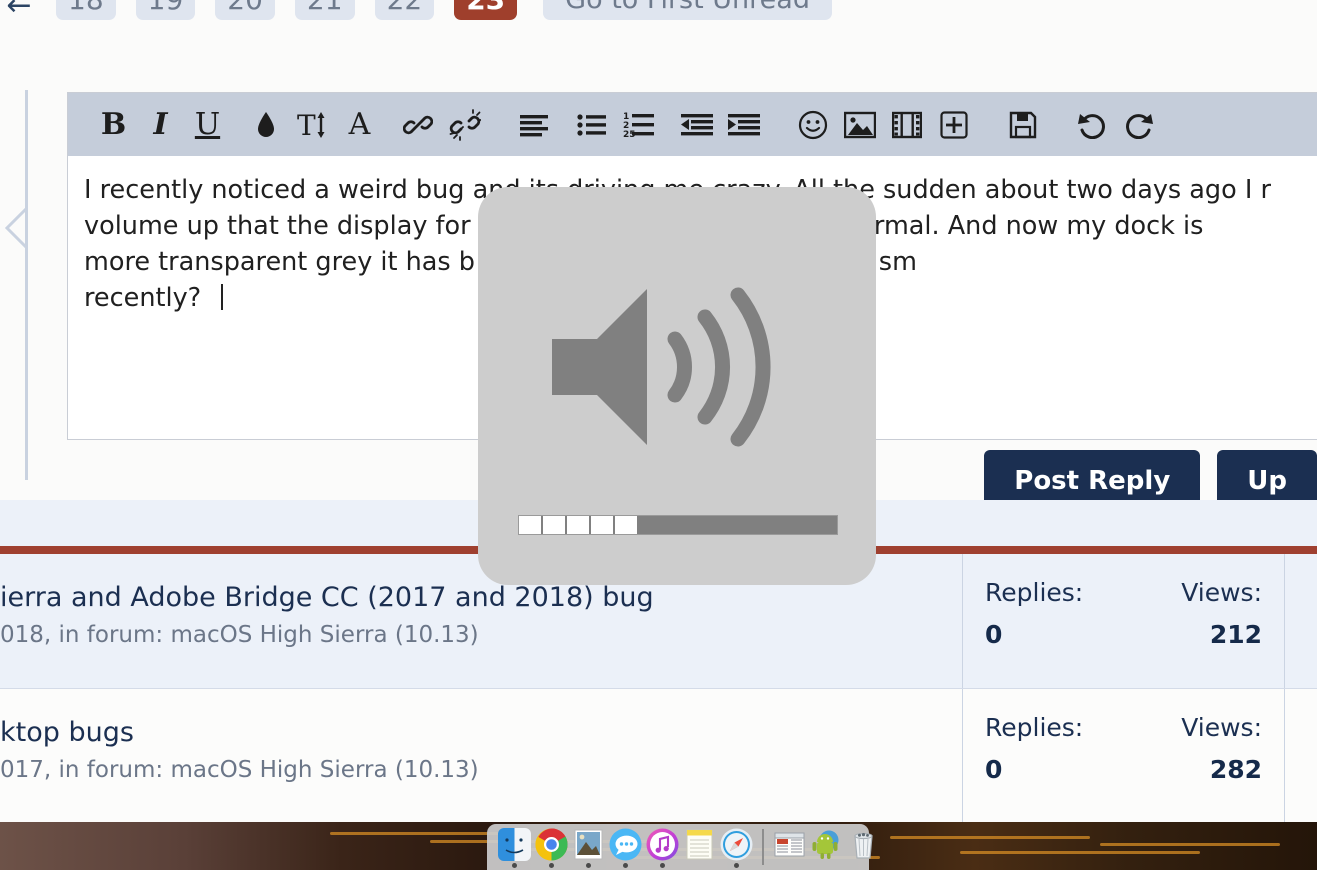  What do you see at coordinates (239, 635) in the screenshot?
I see `thread-meta: 018, in forum: macOS High Sierra (10.13)` at bounding box center [239, 635].